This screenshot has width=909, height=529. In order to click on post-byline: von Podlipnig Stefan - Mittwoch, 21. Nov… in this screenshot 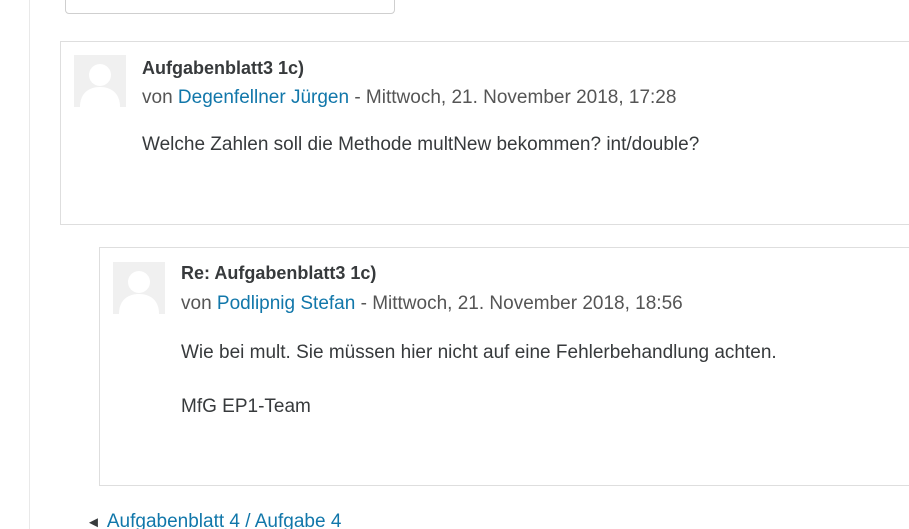, I will do `click(432, 304)`.